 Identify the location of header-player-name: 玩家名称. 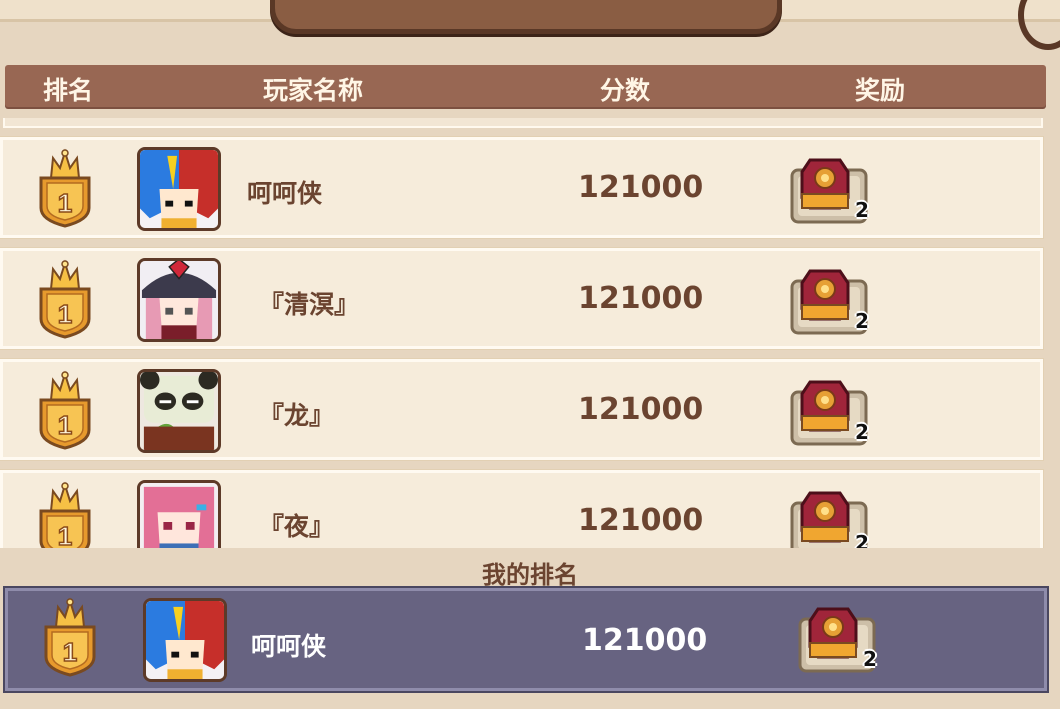
(312, 90).